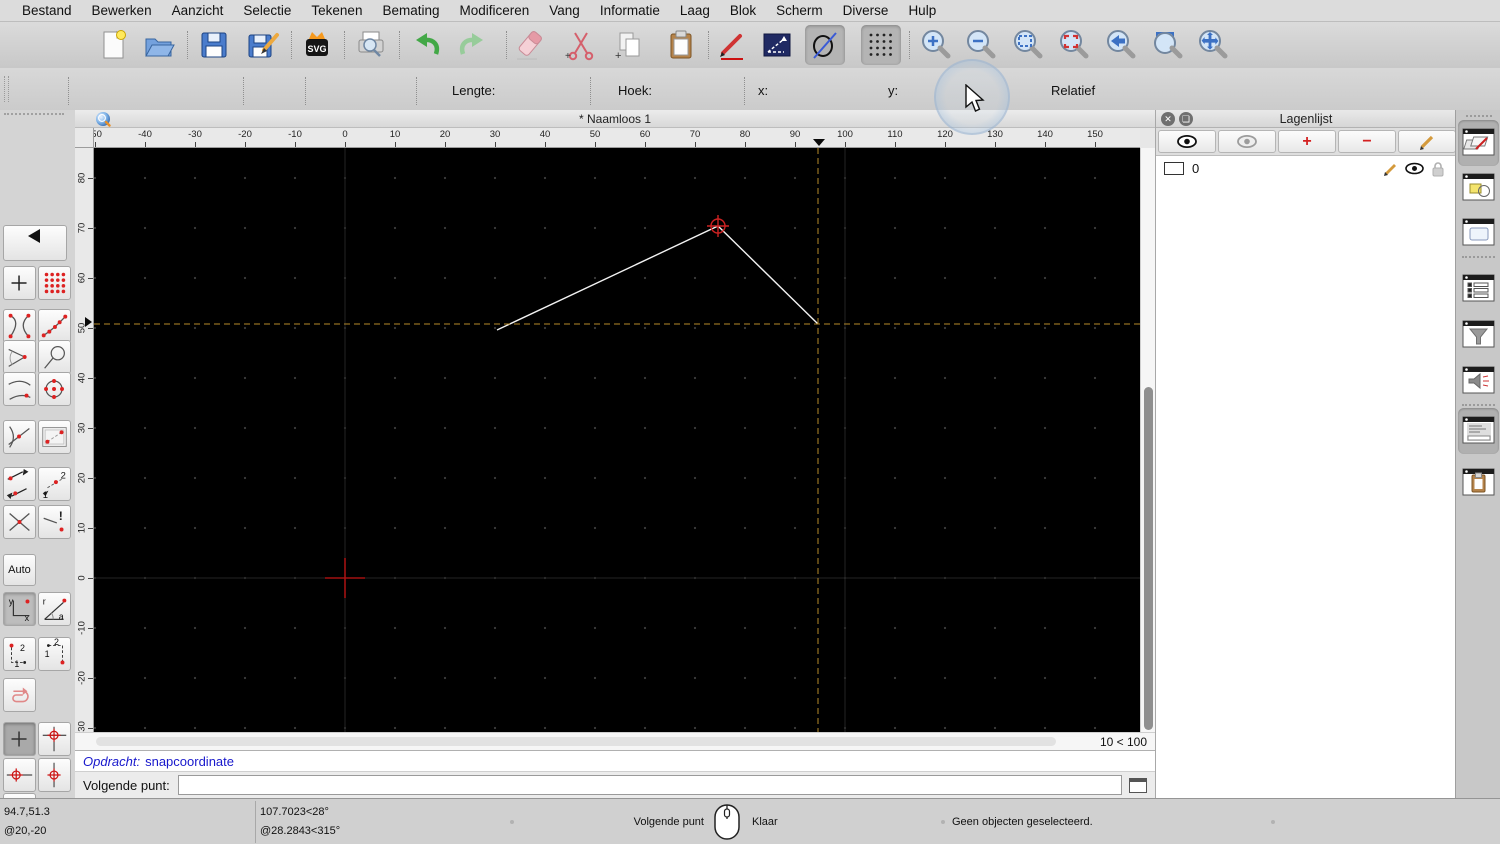  Describe the element at coordinates (126, 785) in the screenshot. I see `command-prompt-label: Volgende punt:` at that location.